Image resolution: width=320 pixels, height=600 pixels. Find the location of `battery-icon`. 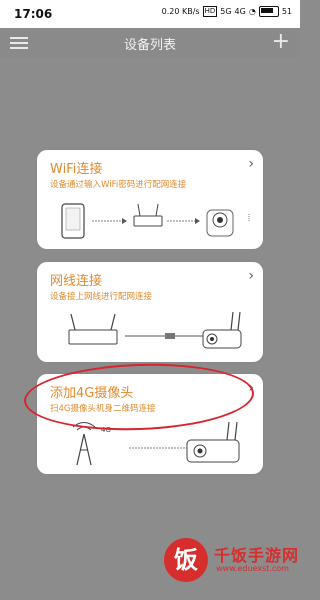

battery-icon is located at coordinates (268, 11).